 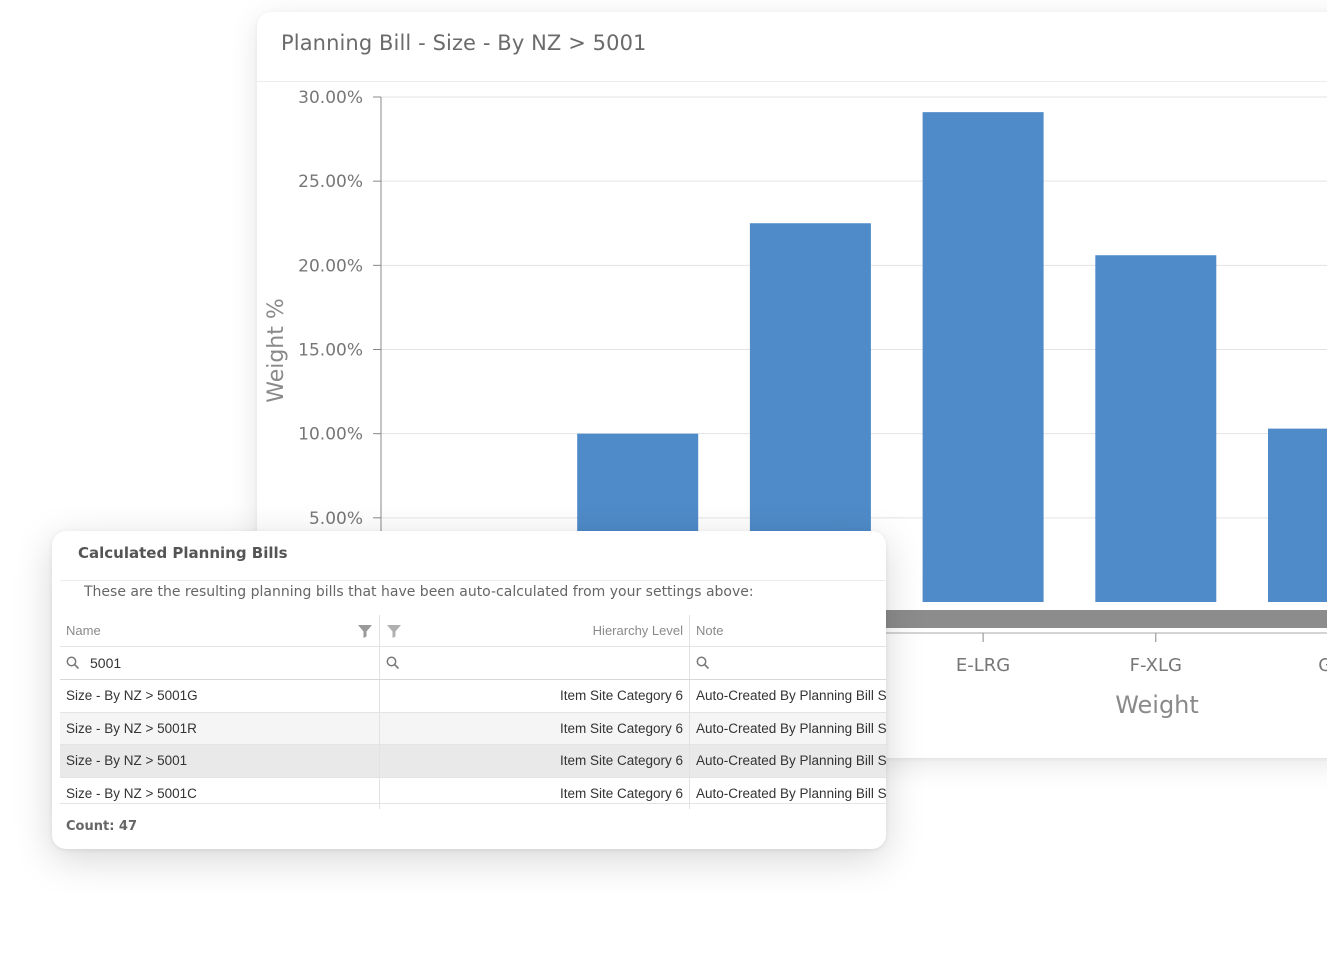 What do you see at coordinates (276, 350) in the screenshot?
I see `y-axis-title: Weight %` at bounding box center [276, 350].